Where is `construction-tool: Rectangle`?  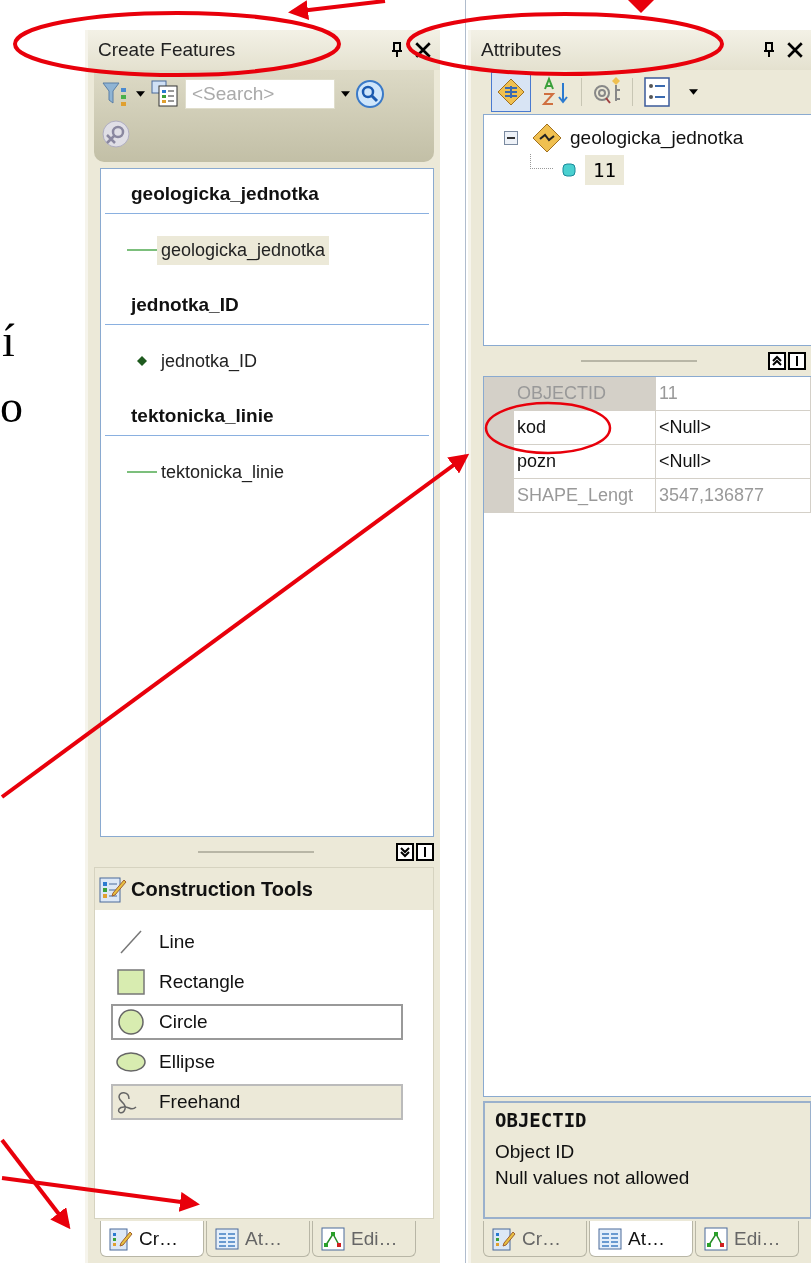
construction-tool: Rectangle is located at coordinates (257, 982).